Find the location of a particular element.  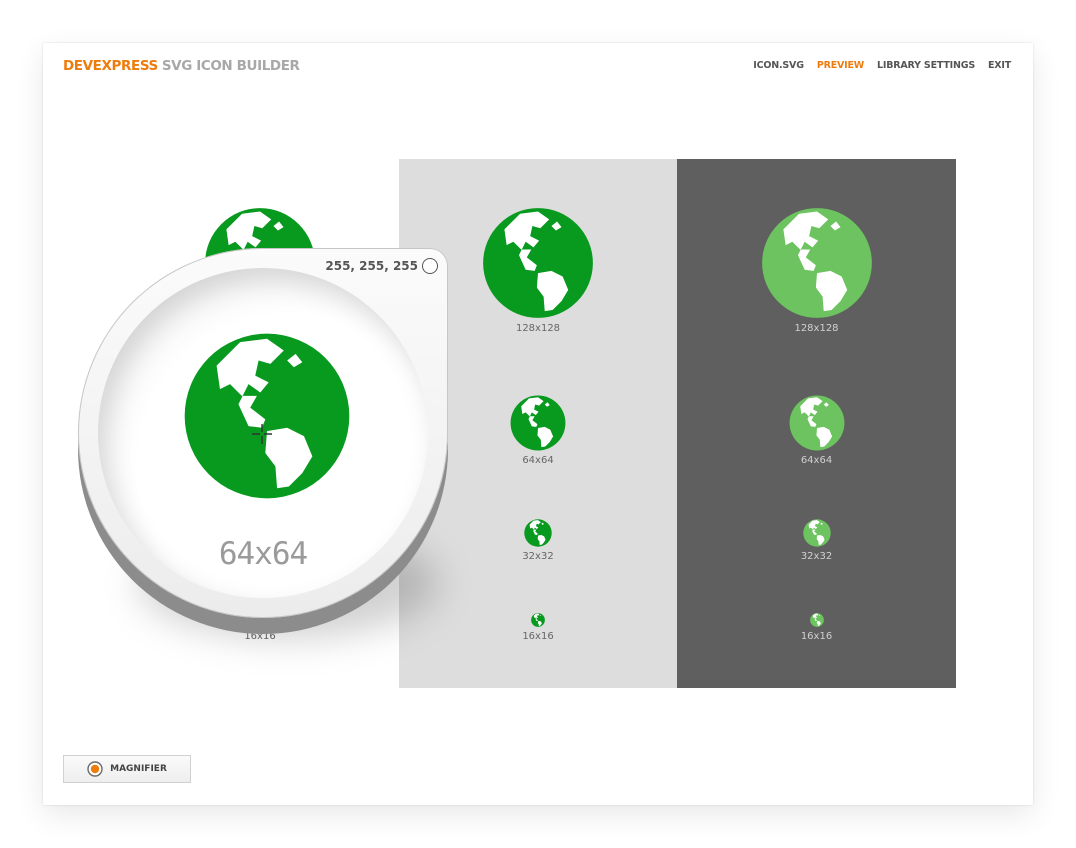

magnifier-button: MAGNIFIER is located at coordinates (127, 769).